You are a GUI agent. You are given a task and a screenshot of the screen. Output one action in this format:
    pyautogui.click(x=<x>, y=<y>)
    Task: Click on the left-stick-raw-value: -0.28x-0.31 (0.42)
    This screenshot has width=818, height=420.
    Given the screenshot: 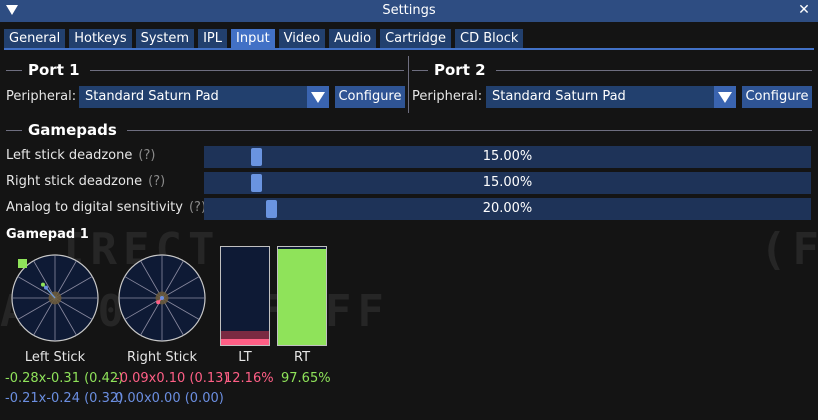 What is the action you would take?
    pyautogui.click(x=64, y=378)
    